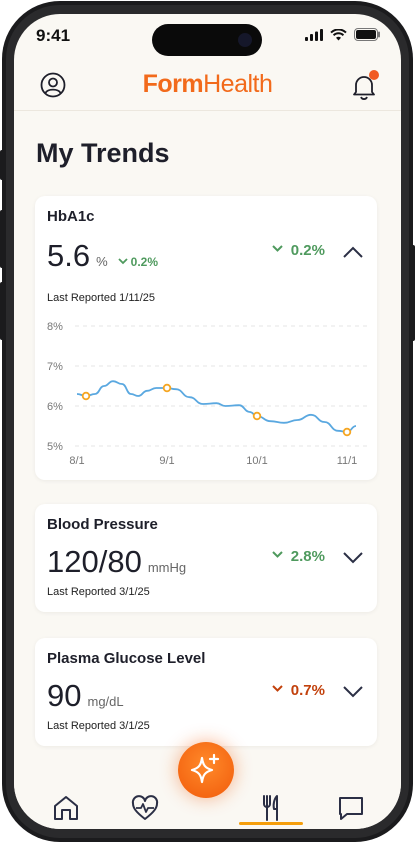 This screenshot has width=415, height=843. Describe the element at coordinates (55, 447) in the screenshot. I see `y-tick-label: 5%` at that location.